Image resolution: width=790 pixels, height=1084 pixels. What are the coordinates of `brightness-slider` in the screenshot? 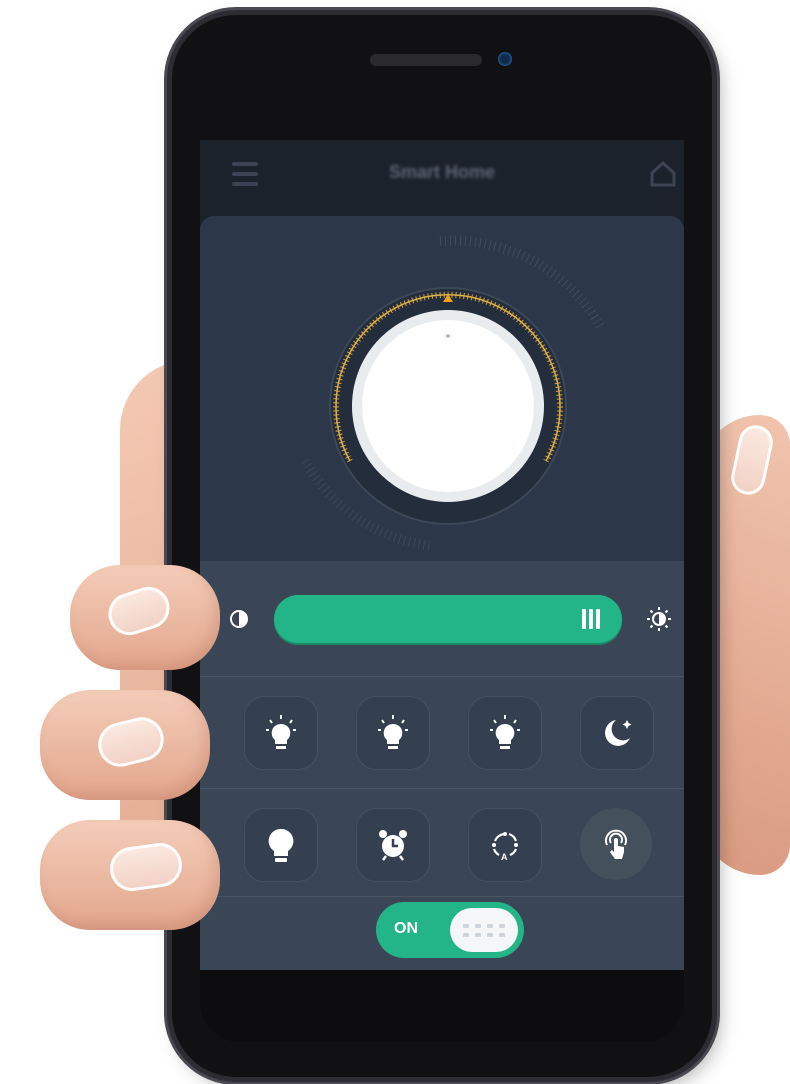 It's located at (448, 619).